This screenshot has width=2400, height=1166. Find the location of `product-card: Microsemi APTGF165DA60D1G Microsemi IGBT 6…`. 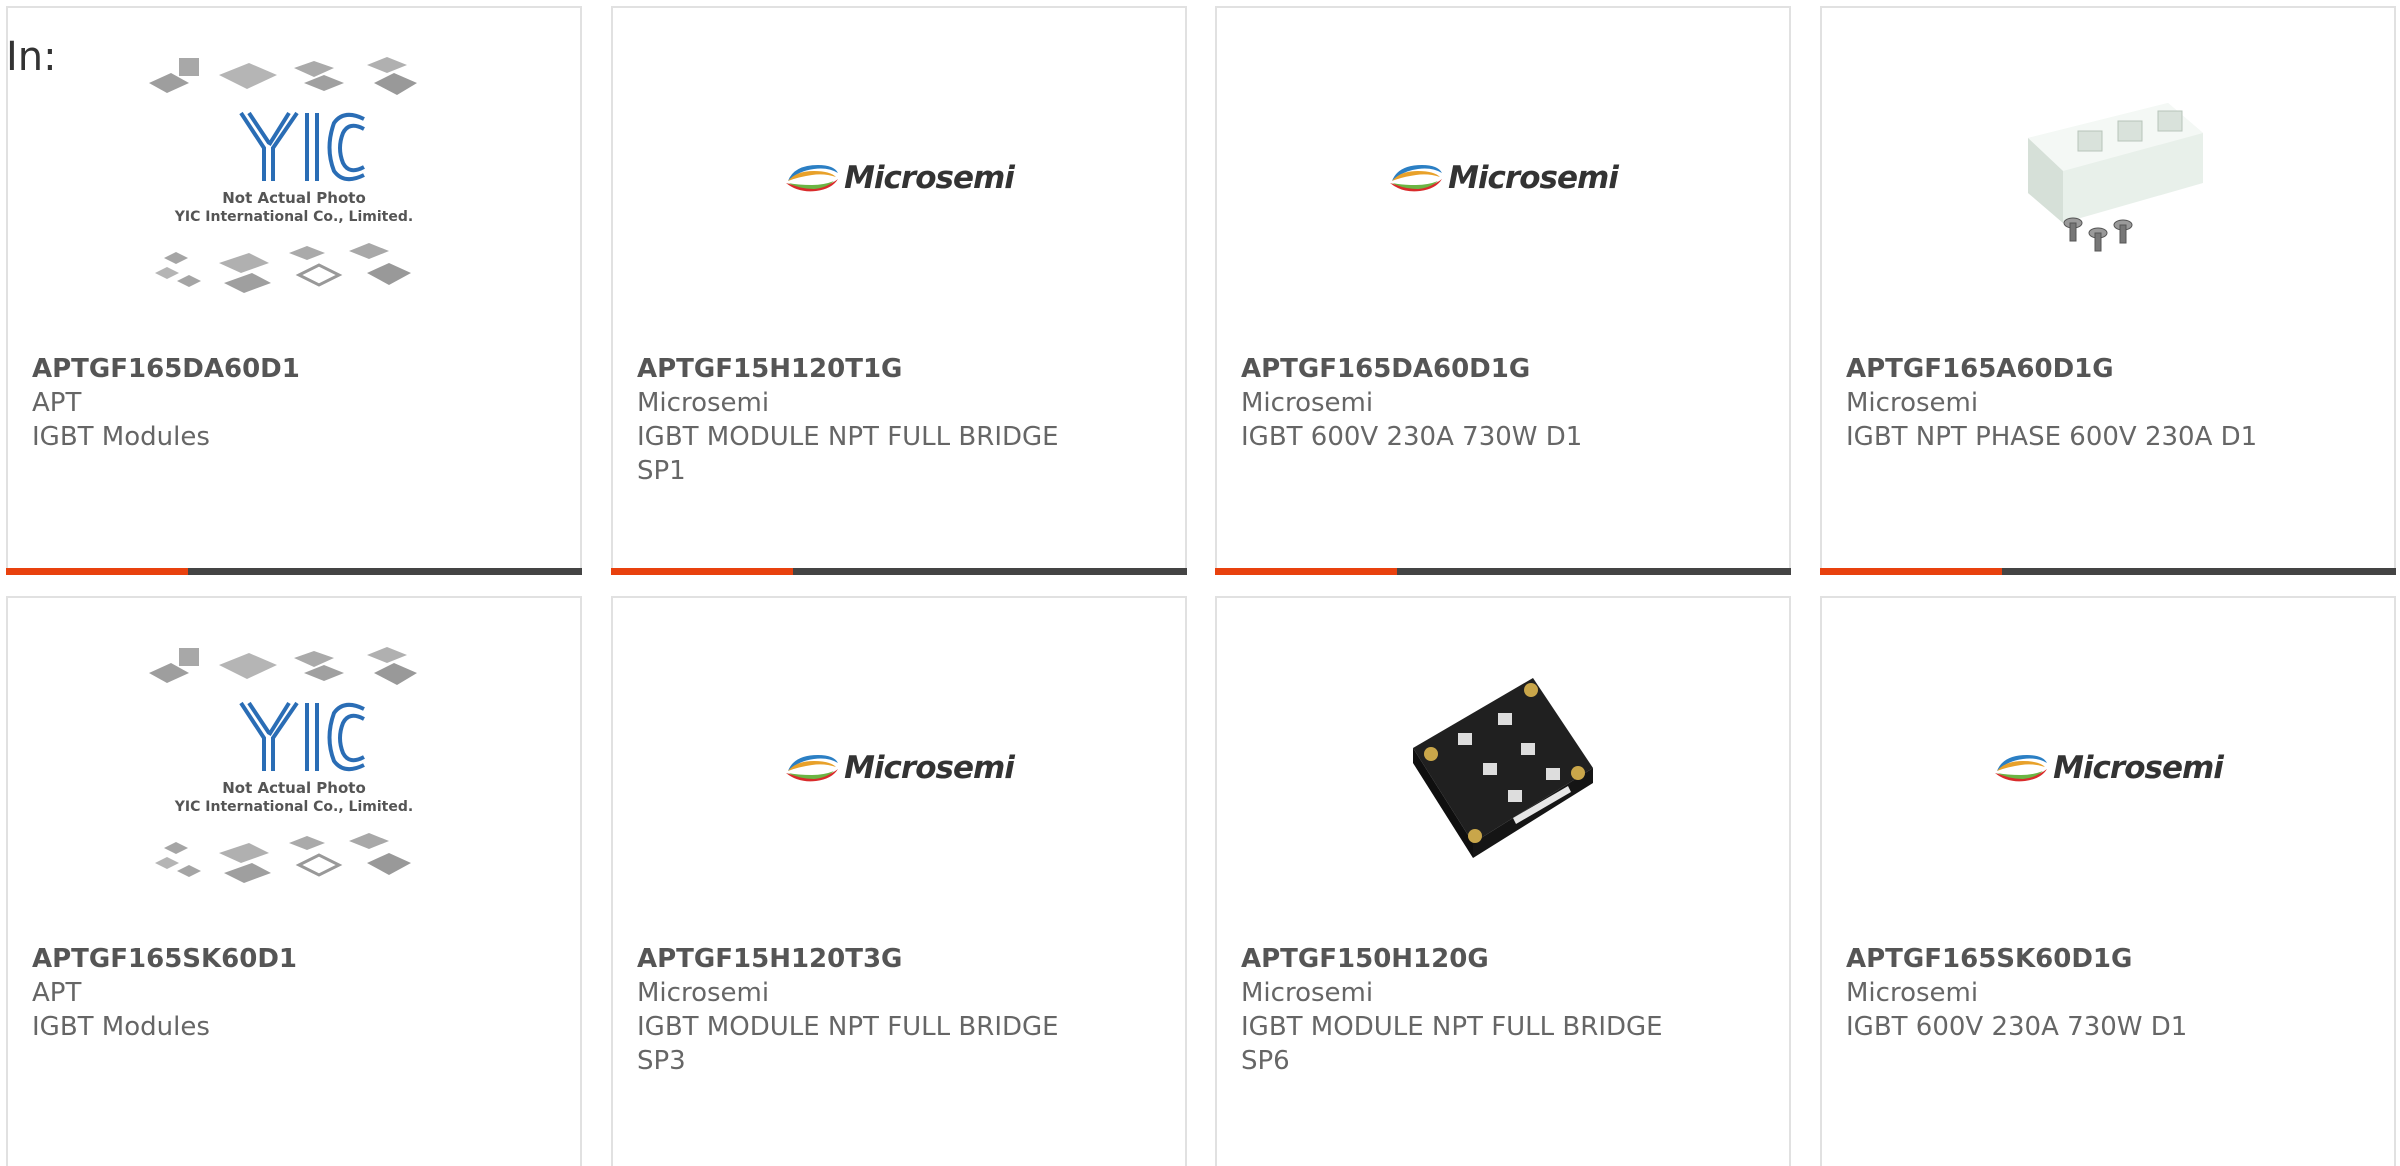

product-card: Microsemi APTGF165DA60D1G Microsemi IGBT 6… is located at coordinates (1503, 290).